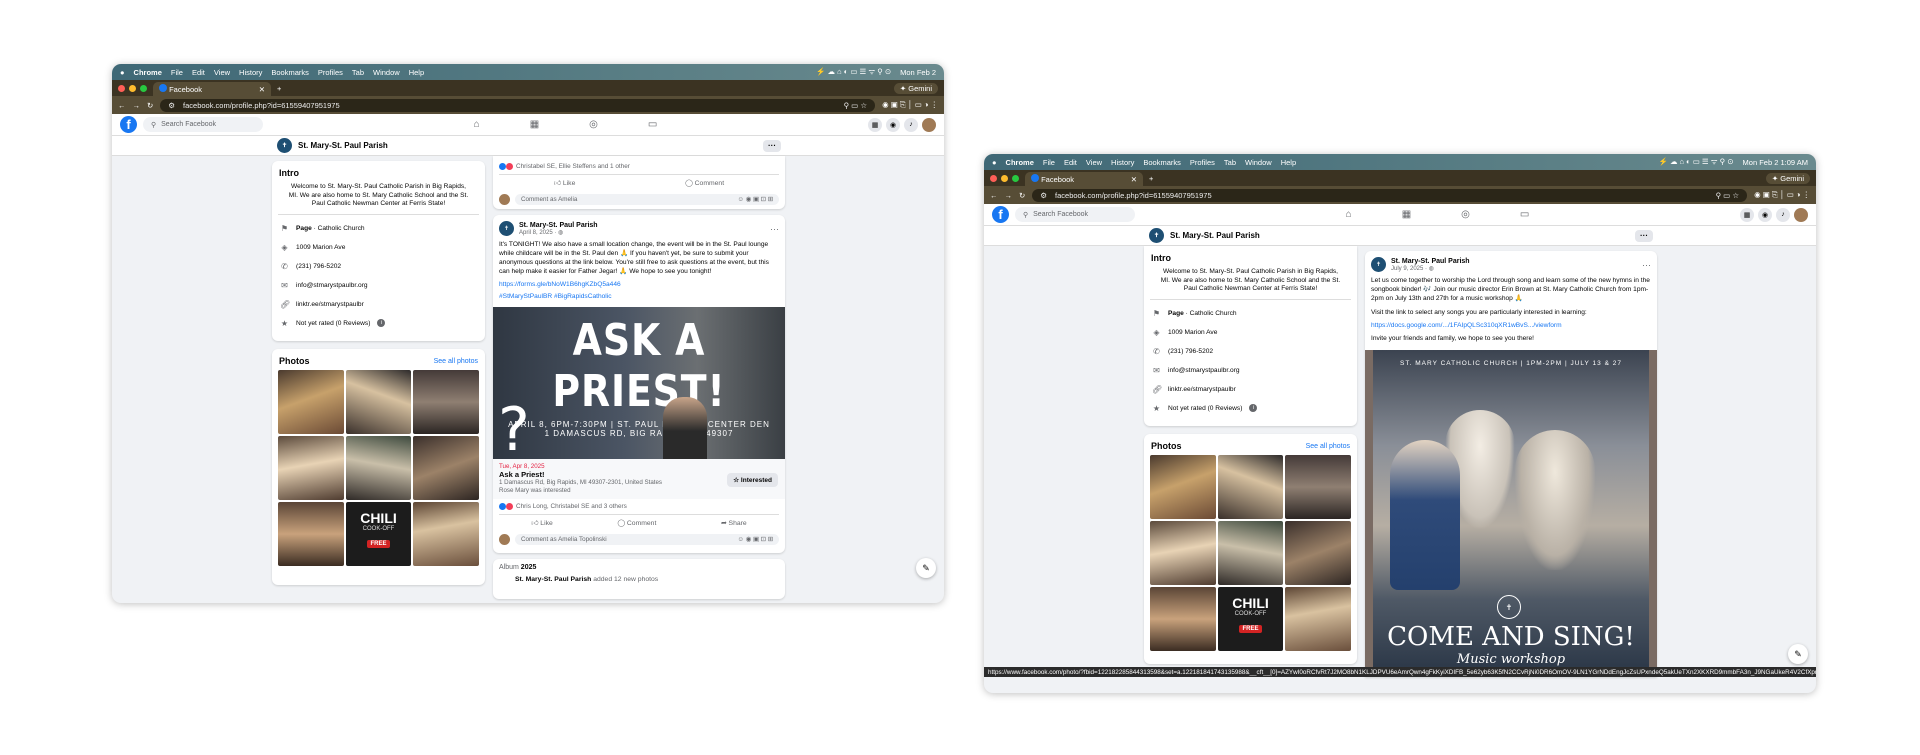 Image resolution: width=1920 pixels, height=755 pixels. I want to click on marketplace-icon: ▦, so click(1406, 214).